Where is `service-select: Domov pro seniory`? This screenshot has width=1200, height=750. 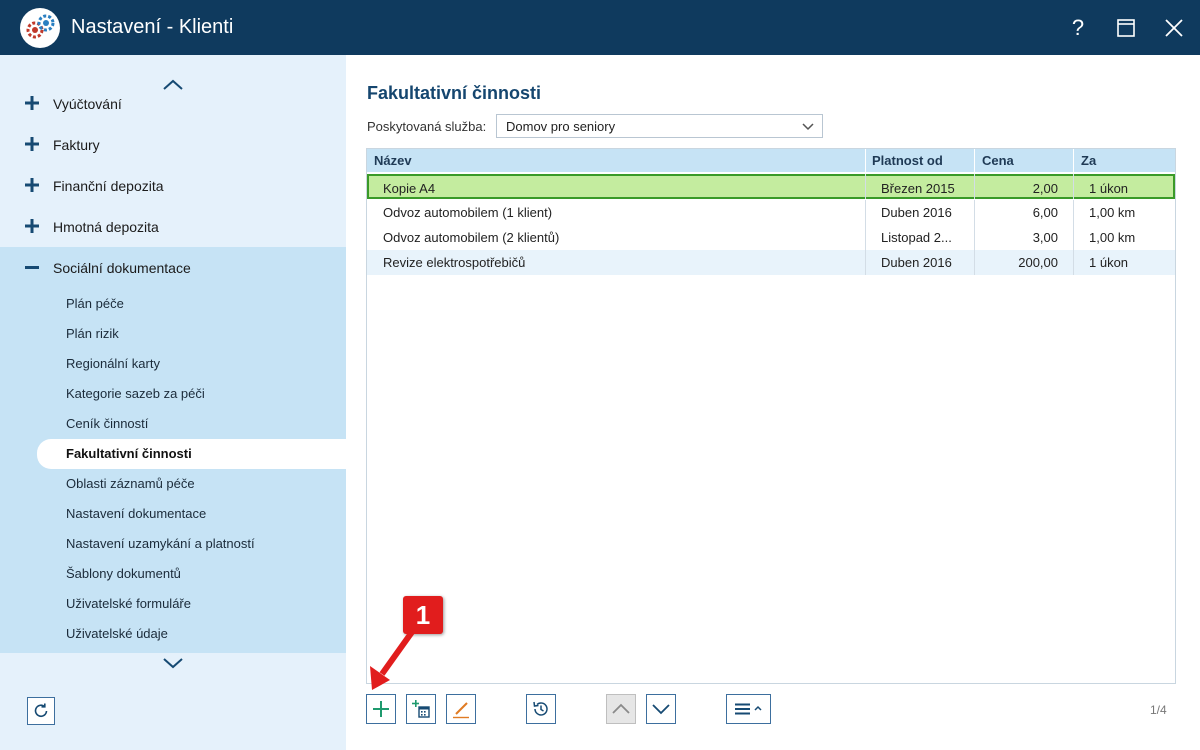 service-select: Domov pro seniory is located at coordinates (659, 126).